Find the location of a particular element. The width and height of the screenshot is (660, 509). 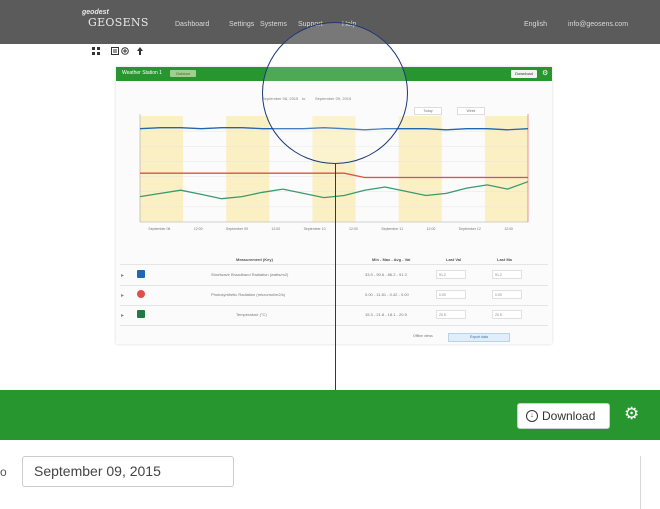

widget-badge: Outdoor is located at coordinates (183, 73).